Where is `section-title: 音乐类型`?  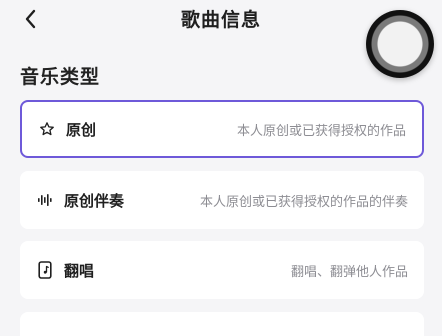 section-title: 音乐类型 is located at coordinates (60, 77).